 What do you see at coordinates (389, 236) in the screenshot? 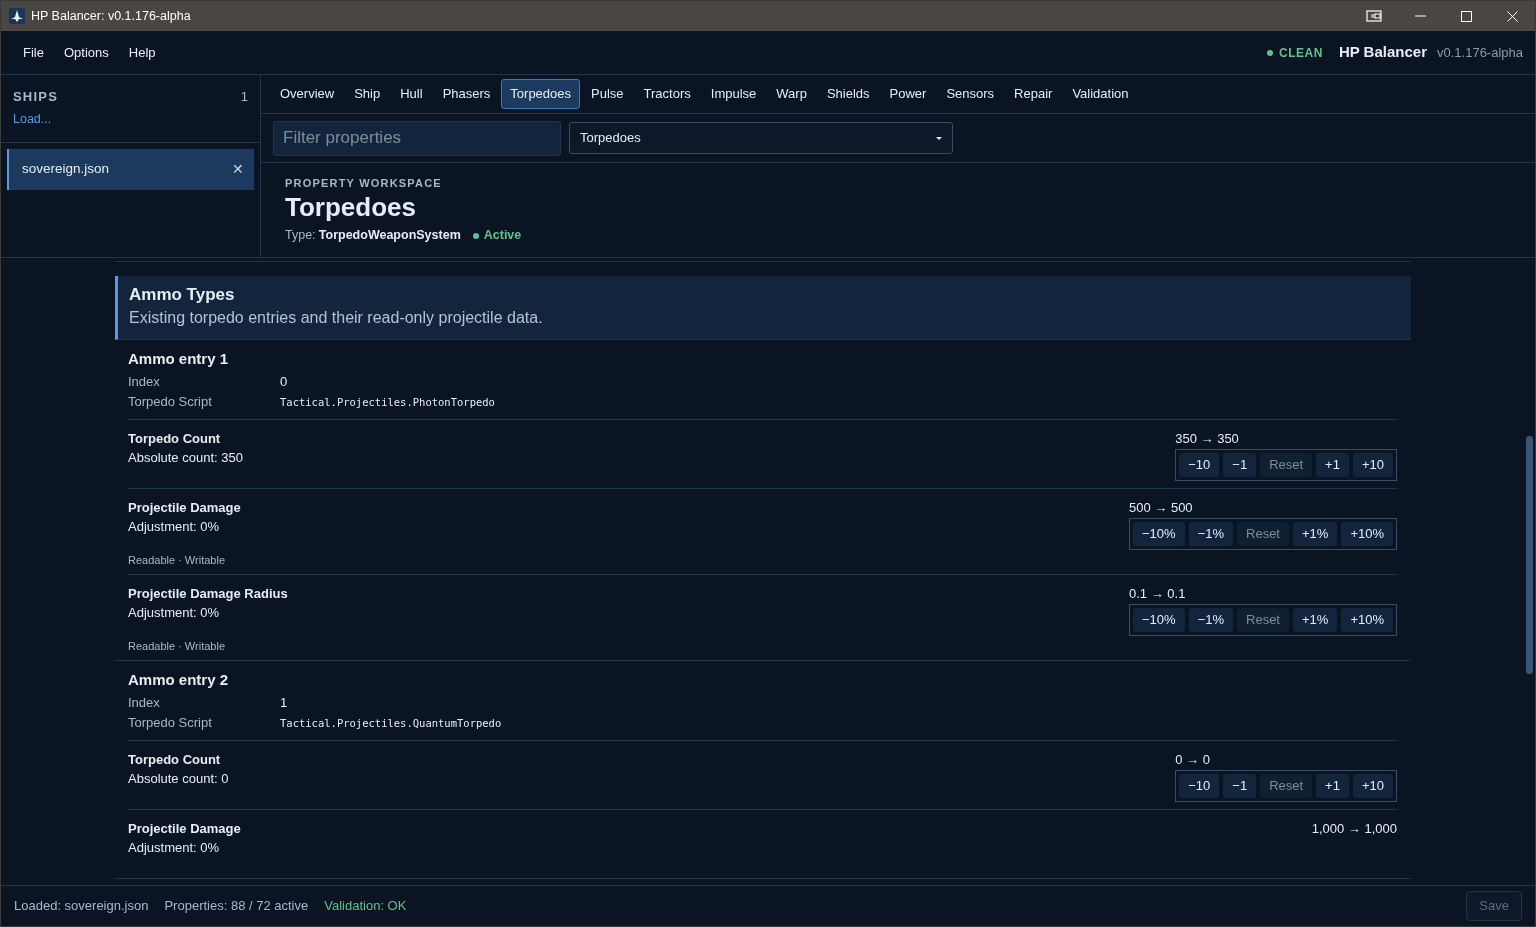
I see `type-value: TorpedoWeaponSystem` at bounding box center [389, 236].